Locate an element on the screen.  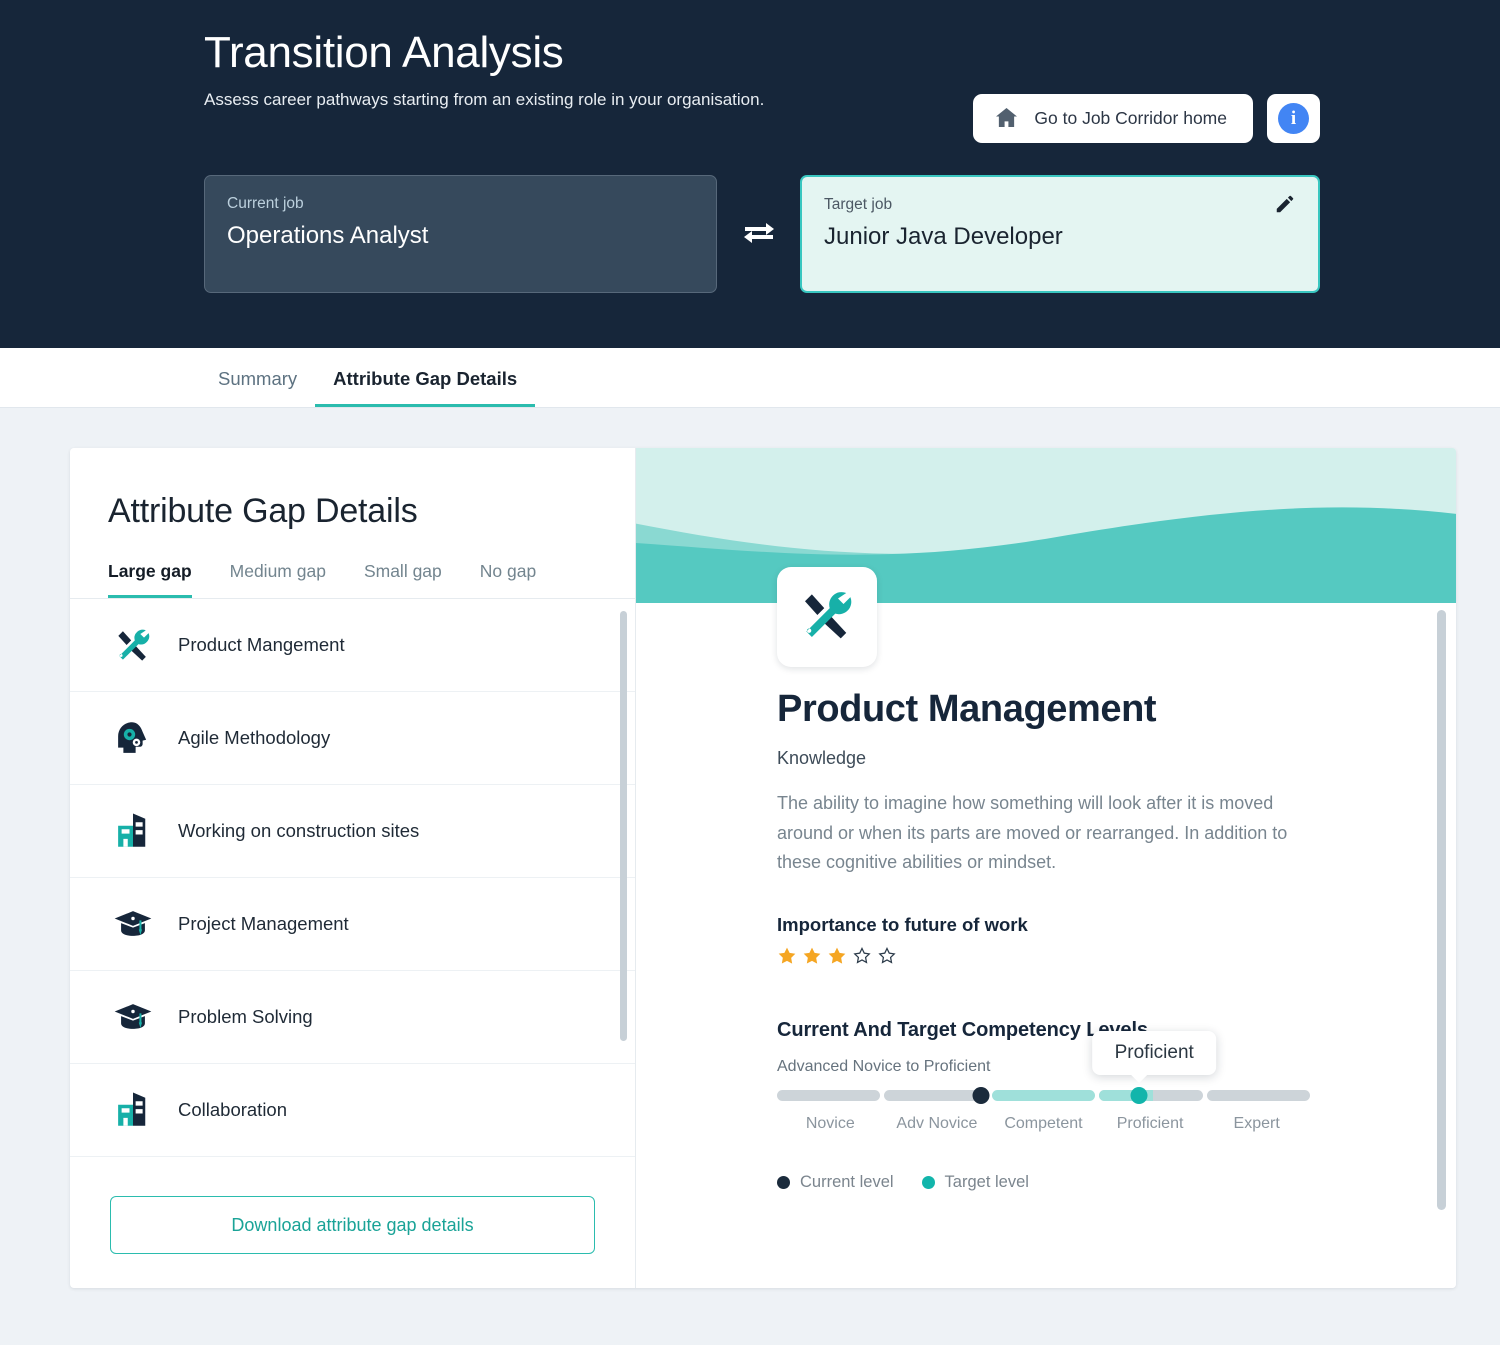
info-icon: i is located at coordinates (1293, 118).